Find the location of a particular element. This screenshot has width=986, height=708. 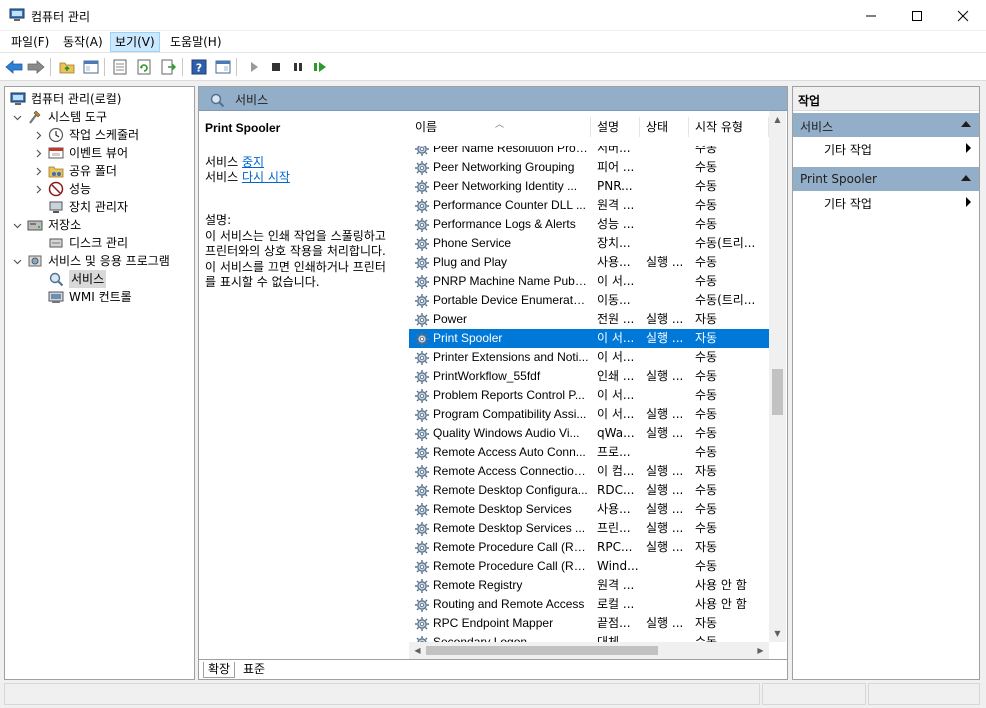

scroll-up-icon: ▲ is located at coordinates (777, 119).